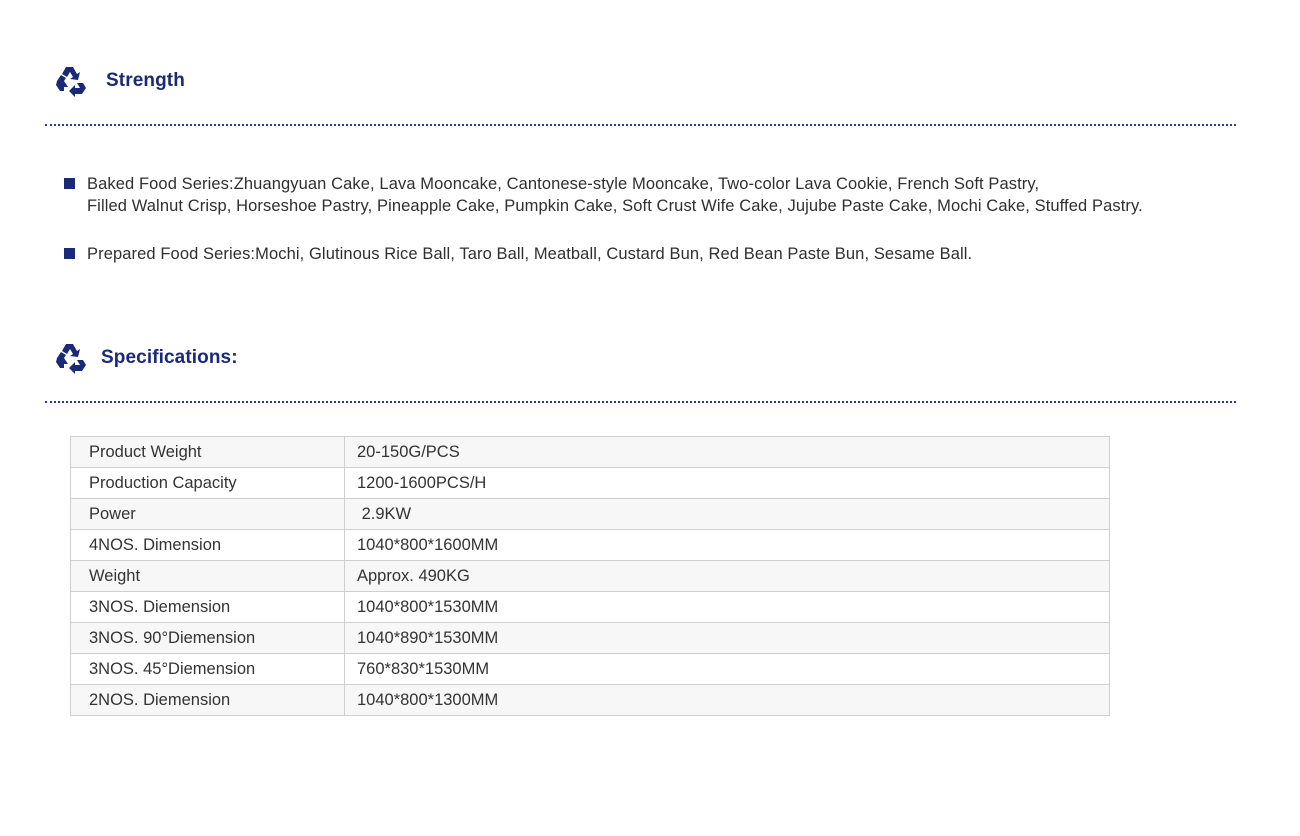  Describe the element at coordinates (727, 669) in the screenshot. I see `spec-value: 760*830*1530MM` at that location.